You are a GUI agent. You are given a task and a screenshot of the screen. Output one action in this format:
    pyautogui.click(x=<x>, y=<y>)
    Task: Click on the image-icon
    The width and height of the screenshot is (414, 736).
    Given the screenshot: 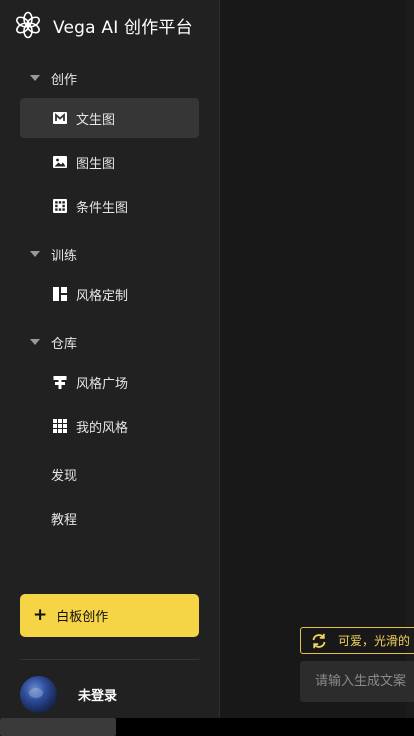 What is the action you would take?
    pyautogui.click(x=60, y=162)
    